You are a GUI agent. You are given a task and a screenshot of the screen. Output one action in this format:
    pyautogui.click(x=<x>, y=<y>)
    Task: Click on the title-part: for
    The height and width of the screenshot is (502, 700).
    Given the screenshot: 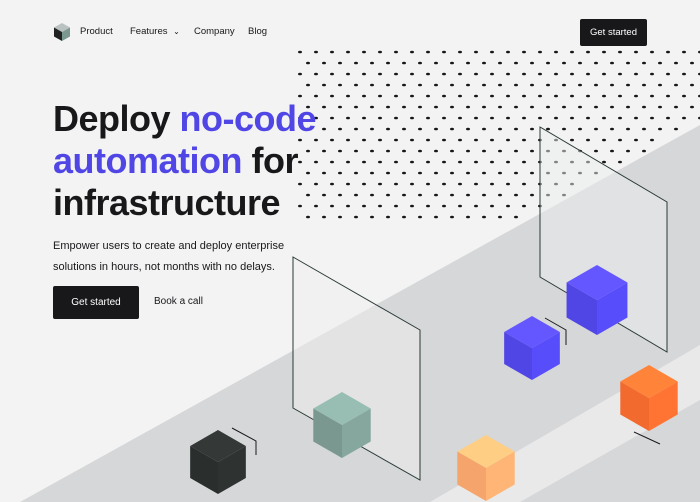 What is the action you would take?
    pyautogui.click(x=270, y=160)
    